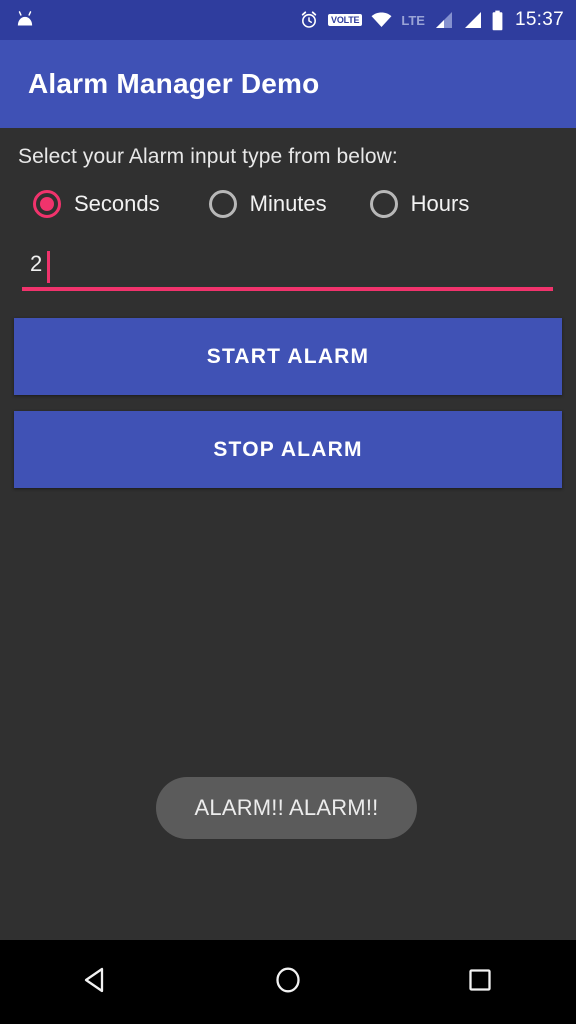 This screenshot has height=1024, width=576. I want to click on instruction-label: Select your Alarm input type from below:, so click(208, 156).